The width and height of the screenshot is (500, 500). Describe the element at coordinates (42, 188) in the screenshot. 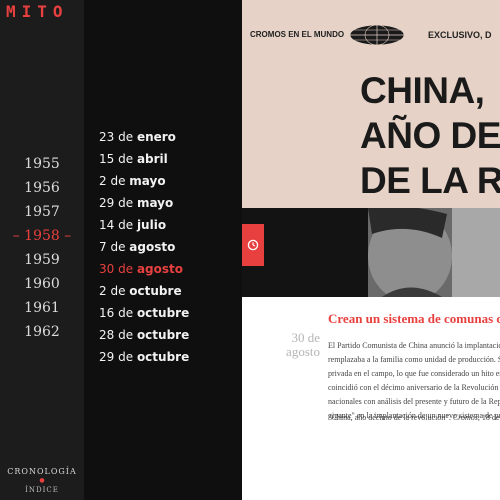

I see `year-item-1956: 1956` at that location.